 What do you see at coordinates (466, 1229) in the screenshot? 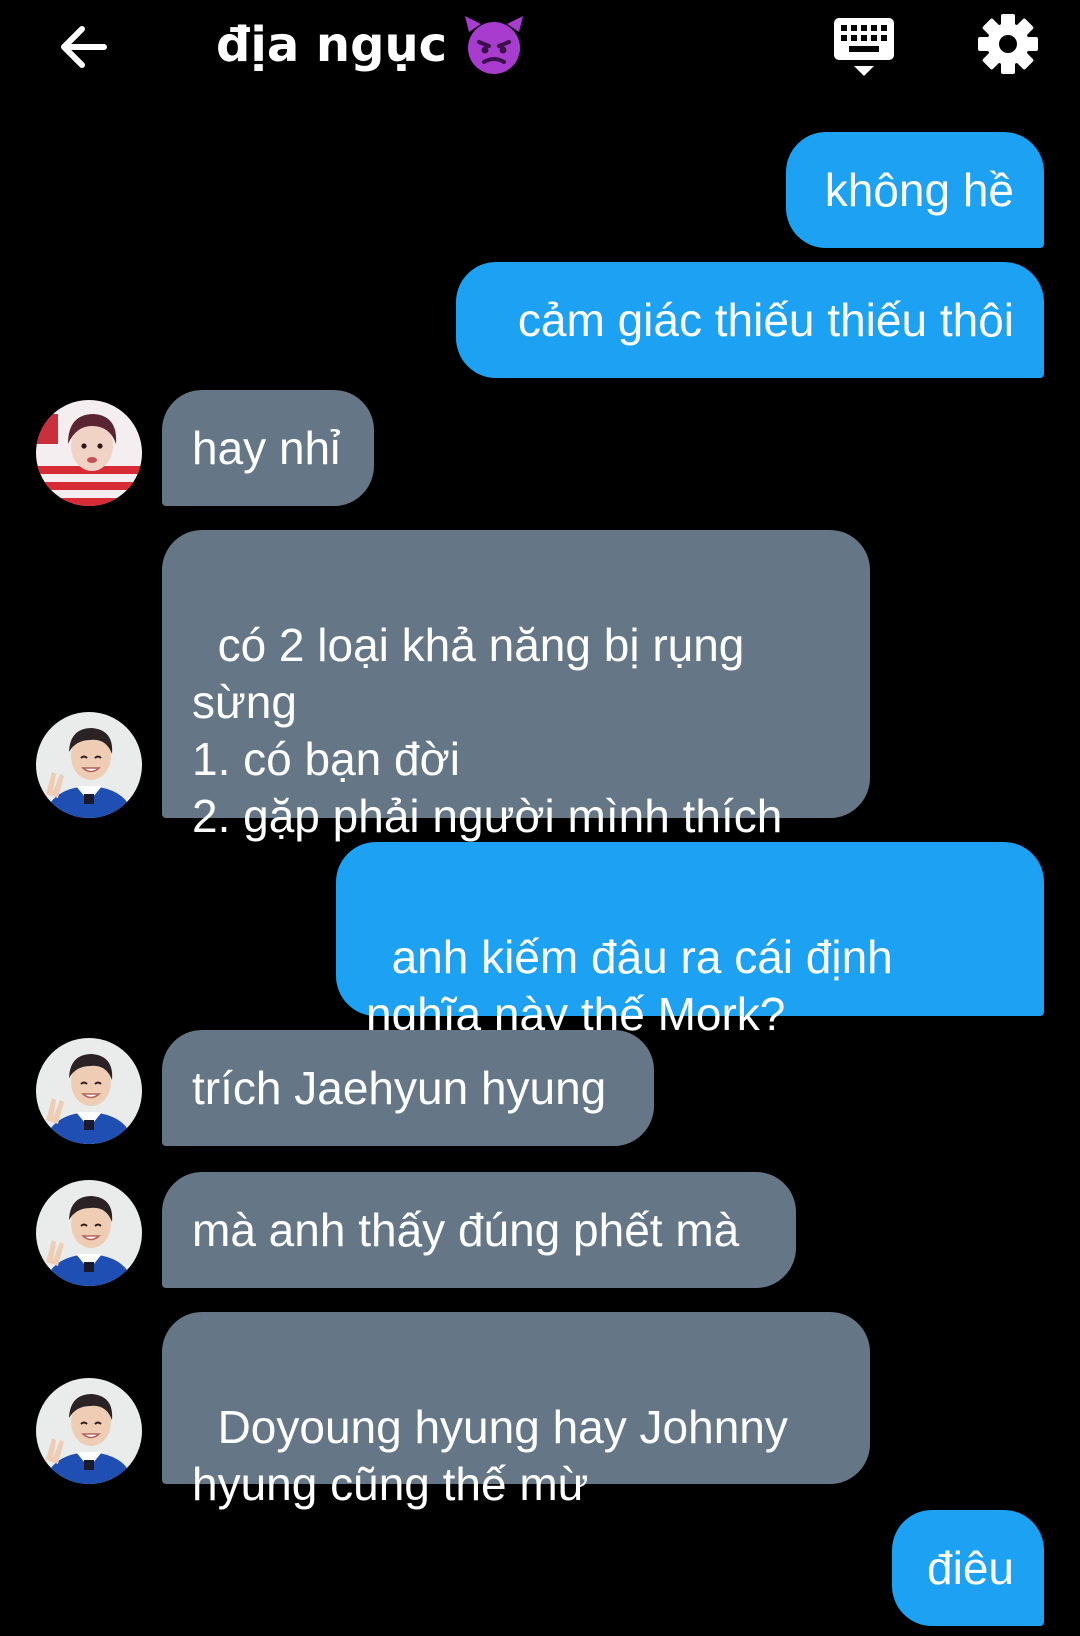
I see `message-text: mà anh thấy đúng phết mà` at bounding box center [466, 1229].